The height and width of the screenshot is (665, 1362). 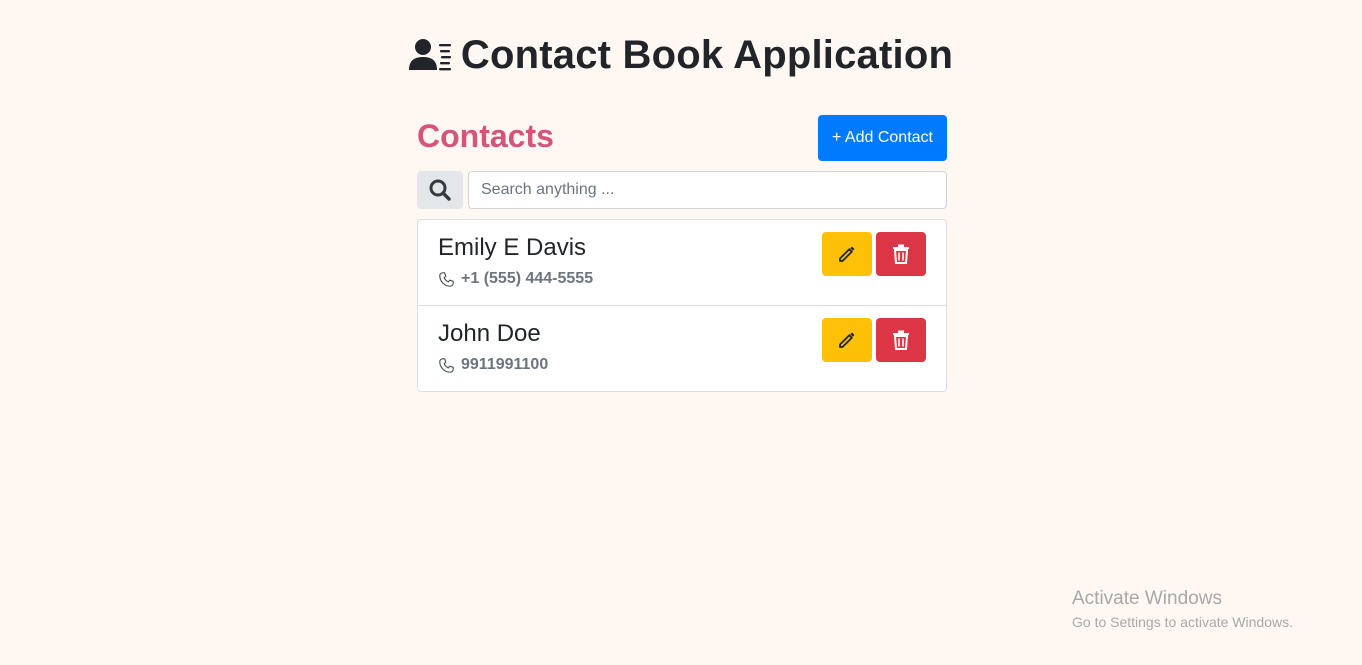 What do you see at coordinates (882, 138) in the screenshot?
I see `add-contact-button: + Add Contact` at bounding box center [882, 138].